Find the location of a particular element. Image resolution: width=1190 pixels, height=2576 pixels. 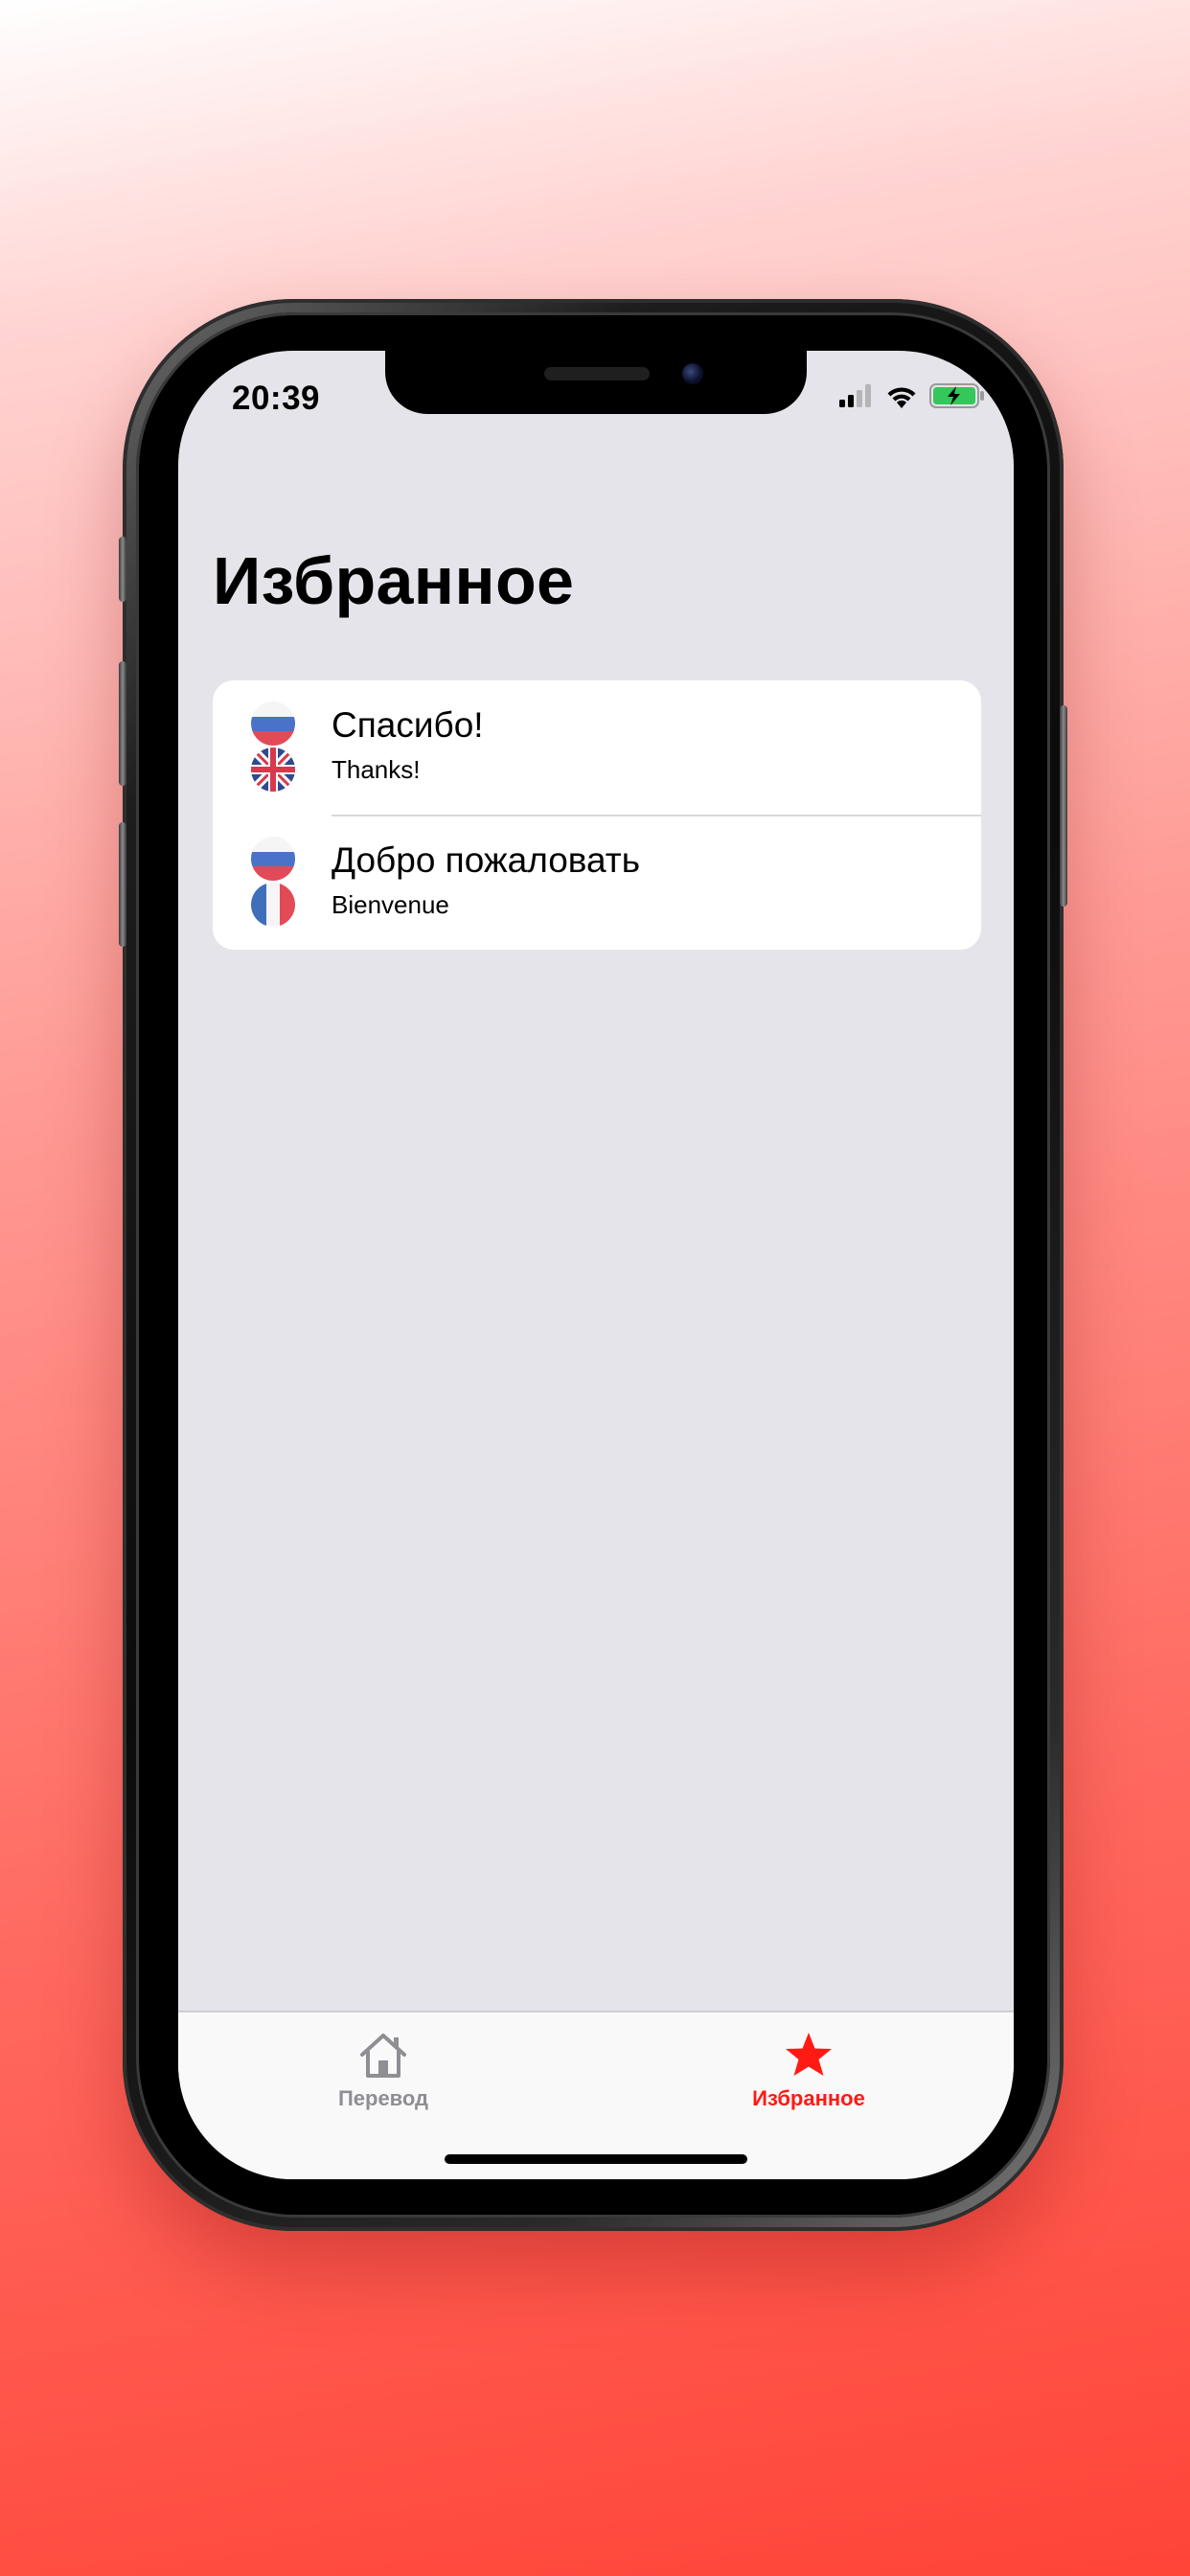

list-item: Добро пожаловать Bienvenue is located at coordinates (597, 883).